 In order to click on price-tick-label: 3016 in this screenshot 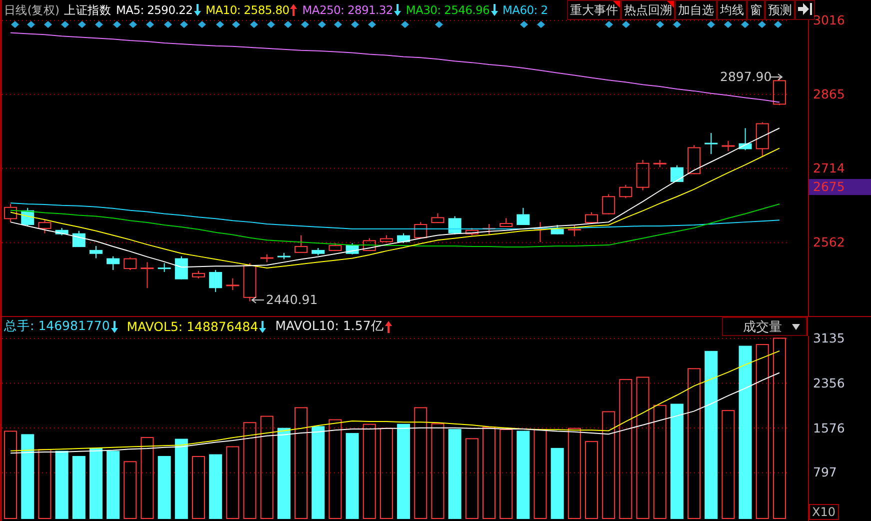, I will do `click(829, 20)`.